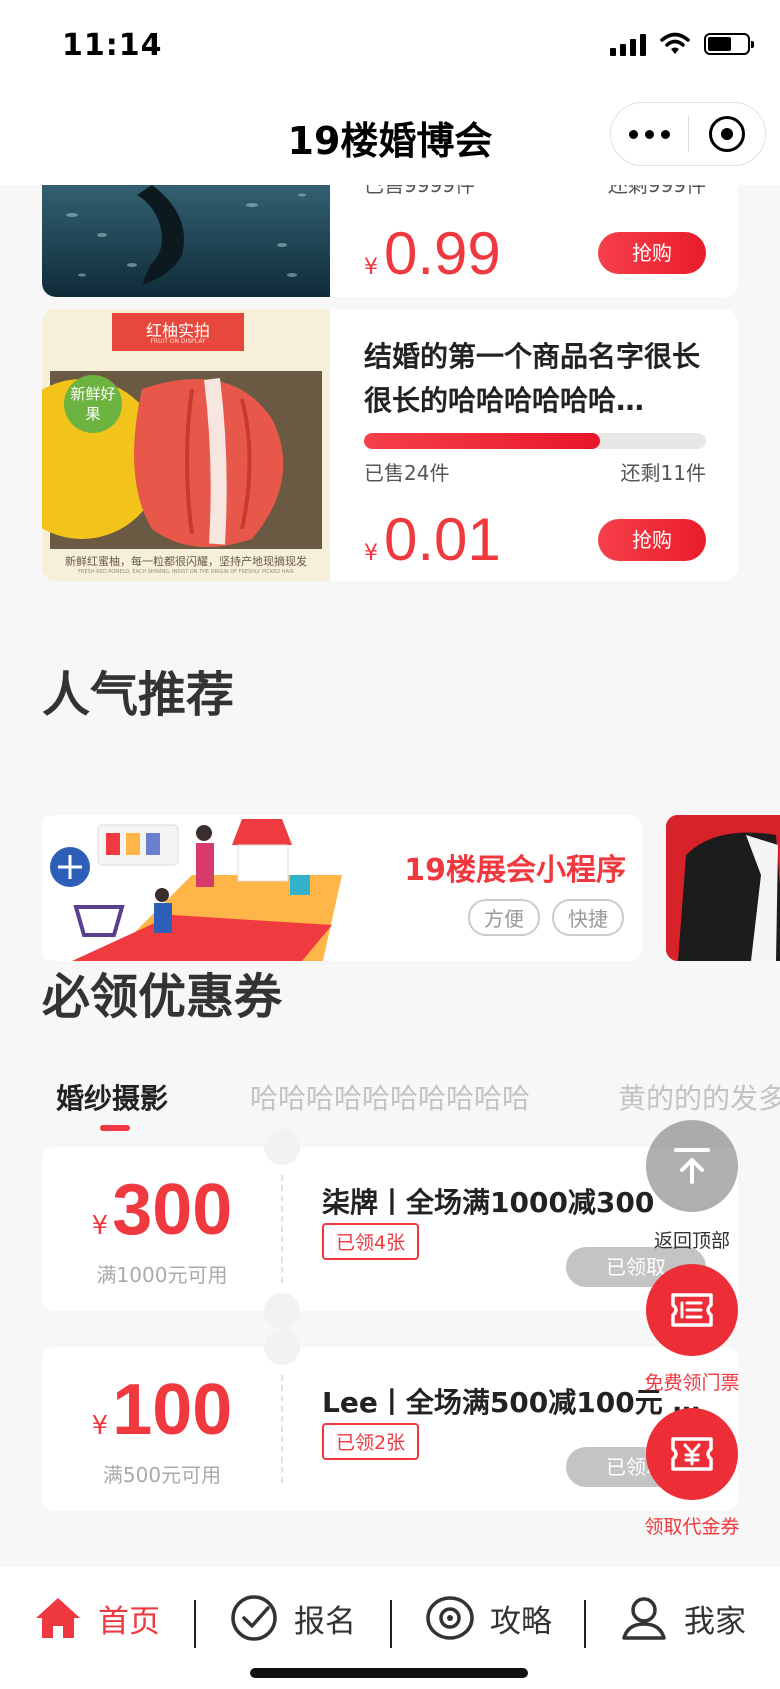  I want to click on claimed-count-badge: 已领4张, so click(371, 1241).